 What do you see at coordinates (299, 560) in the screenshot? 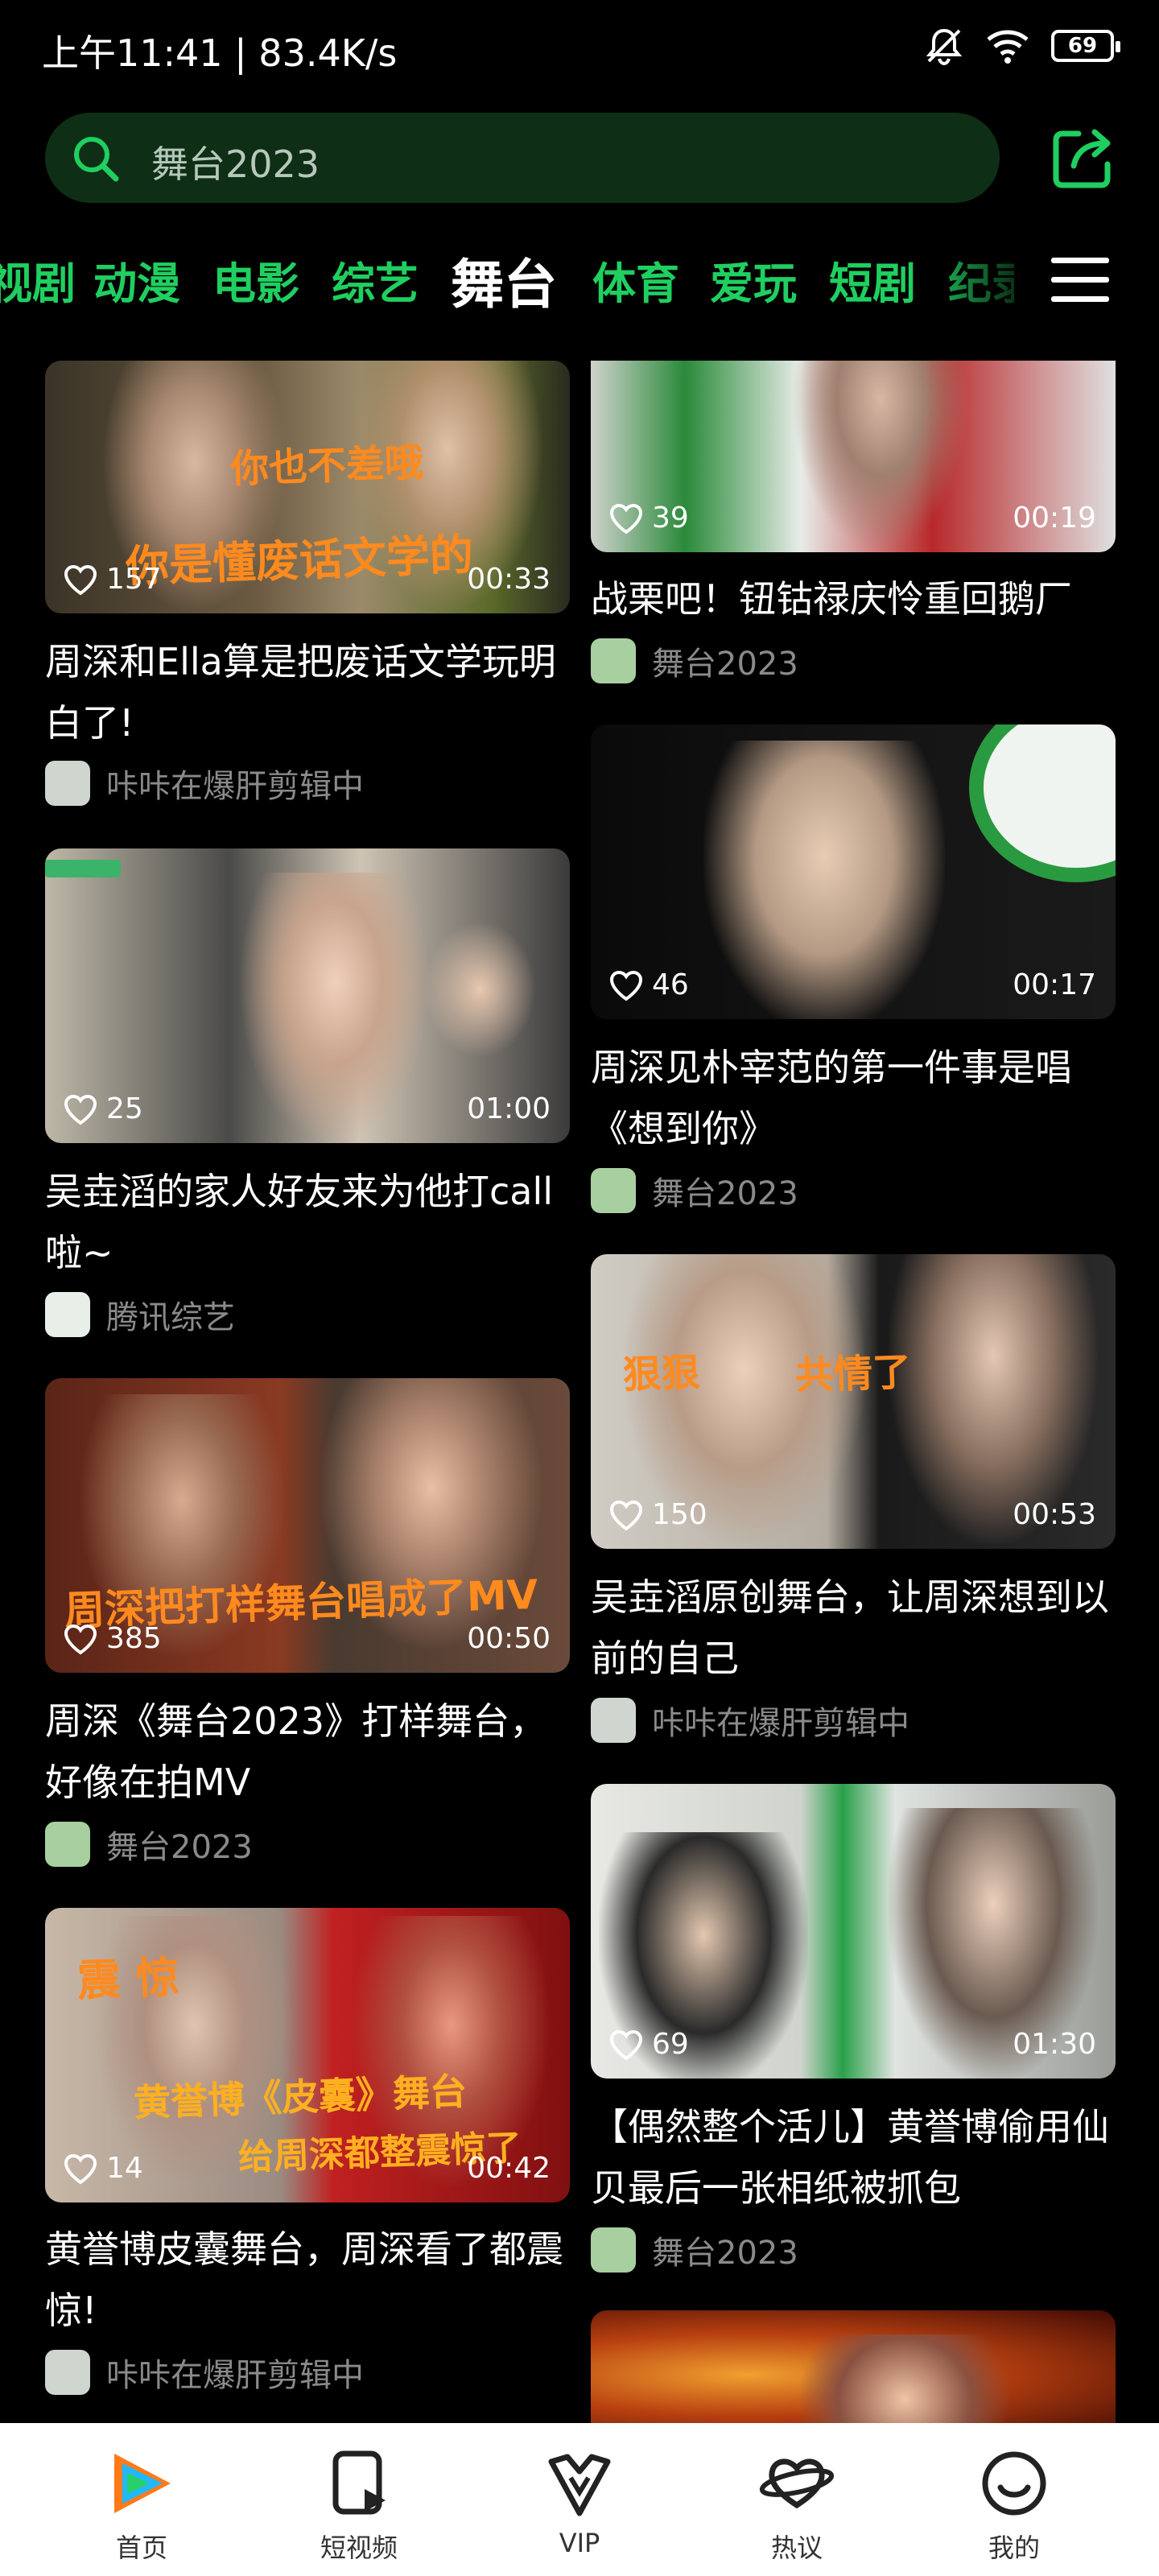
I see `thumbnail-caption: 你是懂废话文学的` at bounding box center [299, 560].